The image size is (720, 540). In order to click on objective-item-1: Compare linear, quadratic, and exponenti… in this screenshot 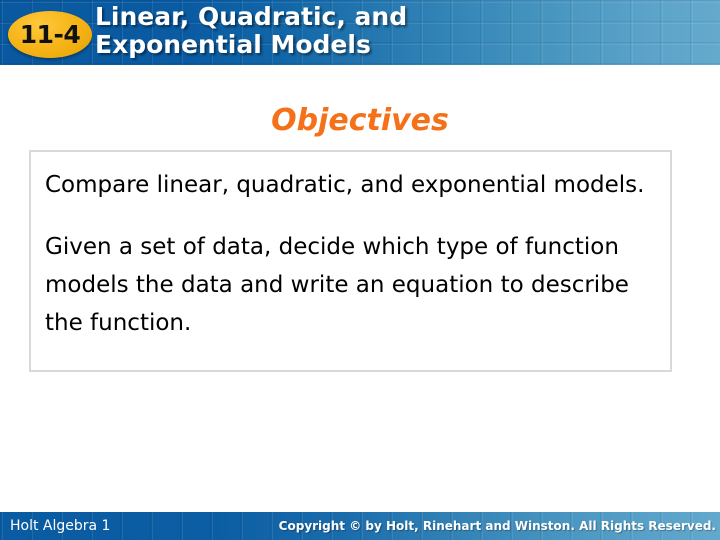, I will do `click(345, 185)`.